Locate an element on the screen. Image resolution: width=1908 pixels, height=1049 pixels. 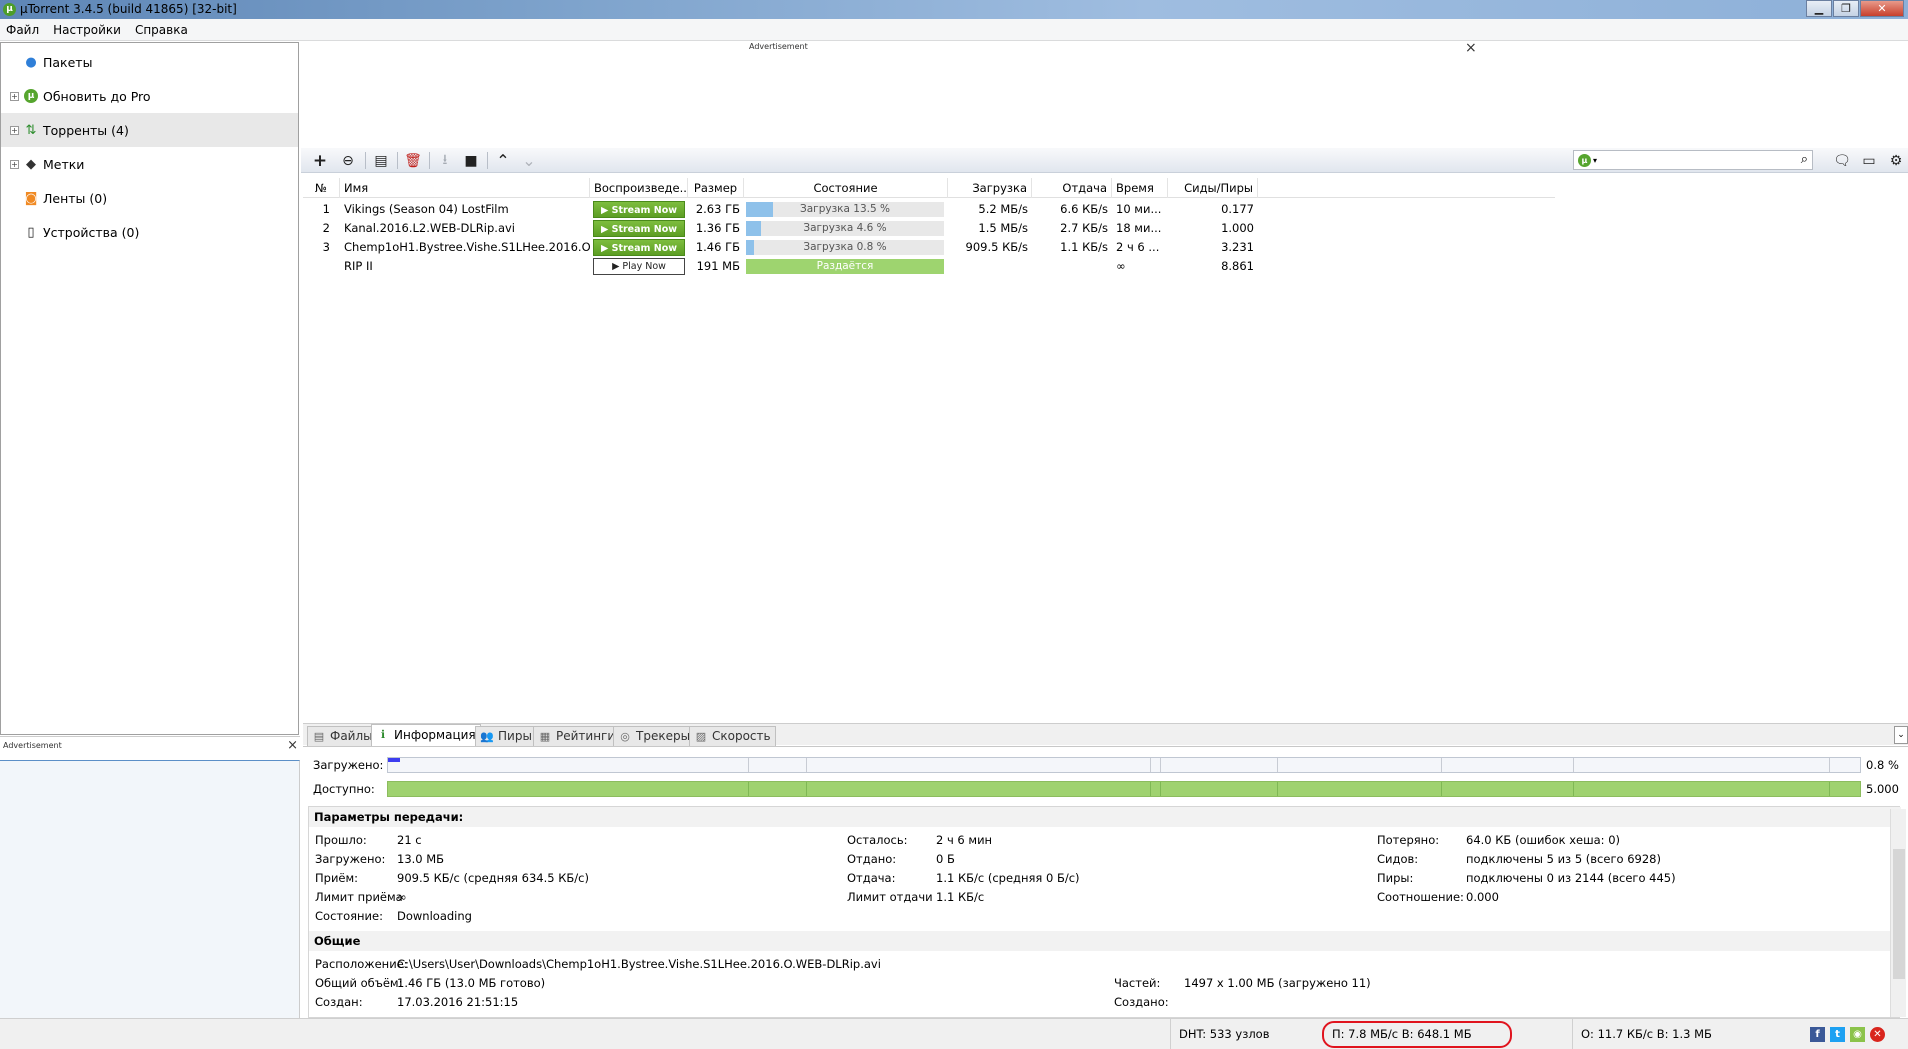
sidebar-item-labels: + ◆ Метки is located at coordinates (149, 164).